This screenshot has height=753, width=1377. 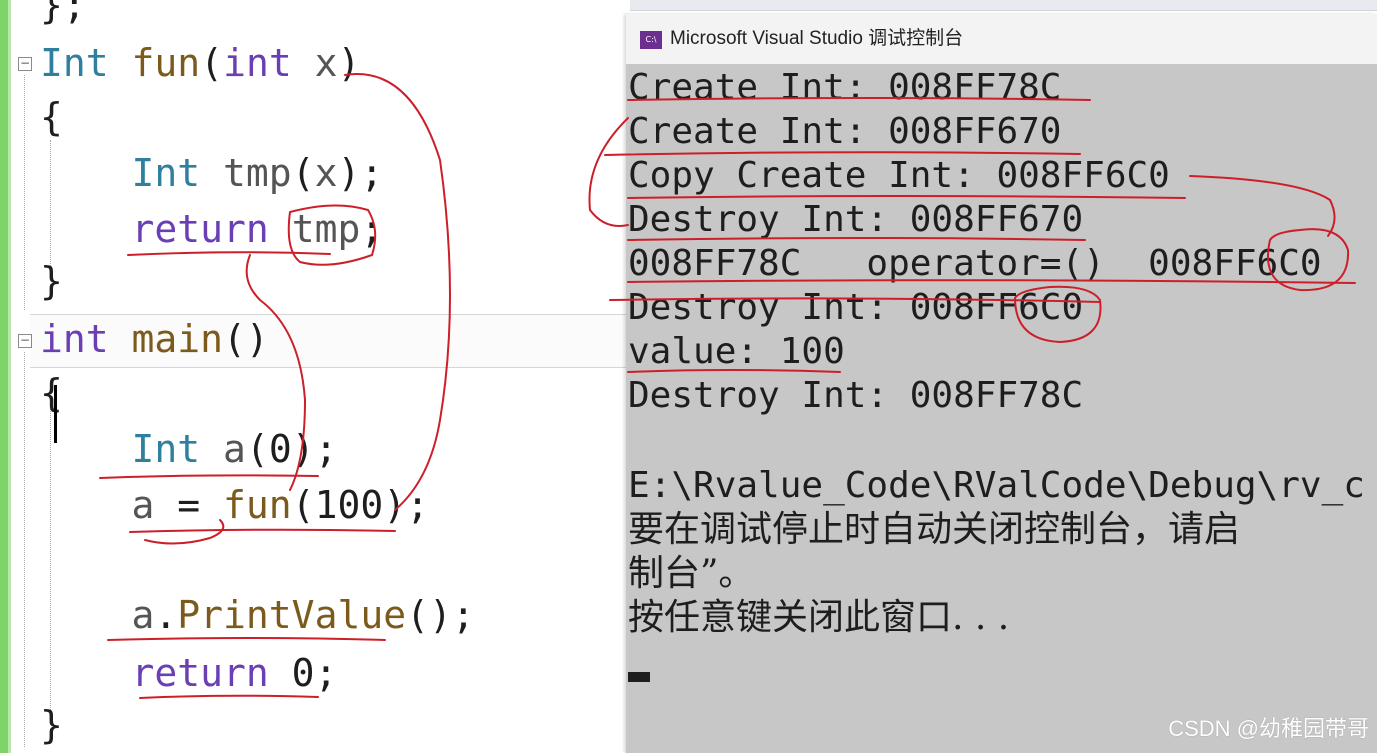 What do you see at coordinates (55, 414) in the screenshot?
I see `text-caret` at bounding box center [55, 414].